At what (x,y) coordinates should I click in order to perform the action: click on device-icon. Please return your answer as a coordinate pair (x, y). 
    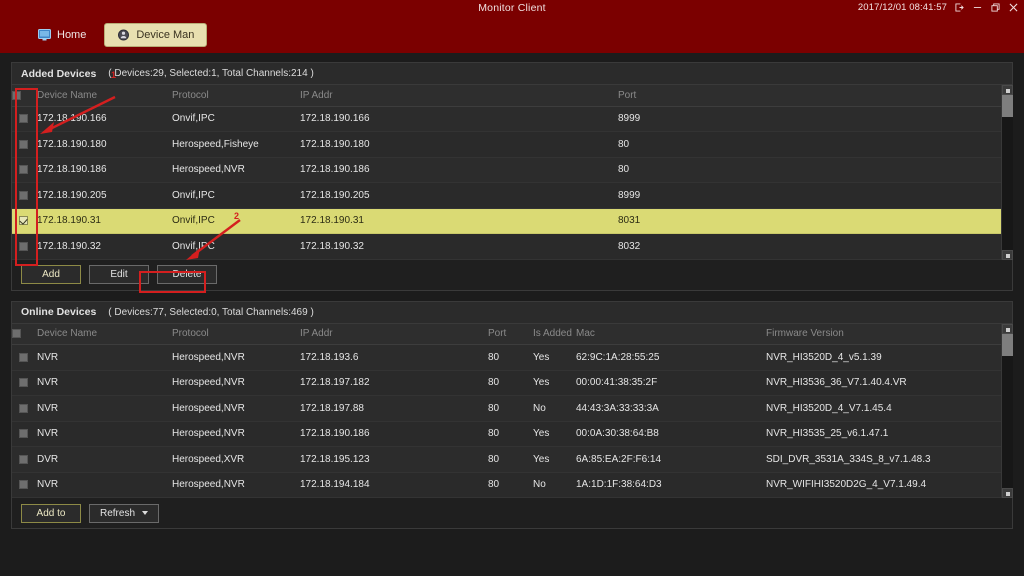
    Looking at the image, I should click on (123, 35).